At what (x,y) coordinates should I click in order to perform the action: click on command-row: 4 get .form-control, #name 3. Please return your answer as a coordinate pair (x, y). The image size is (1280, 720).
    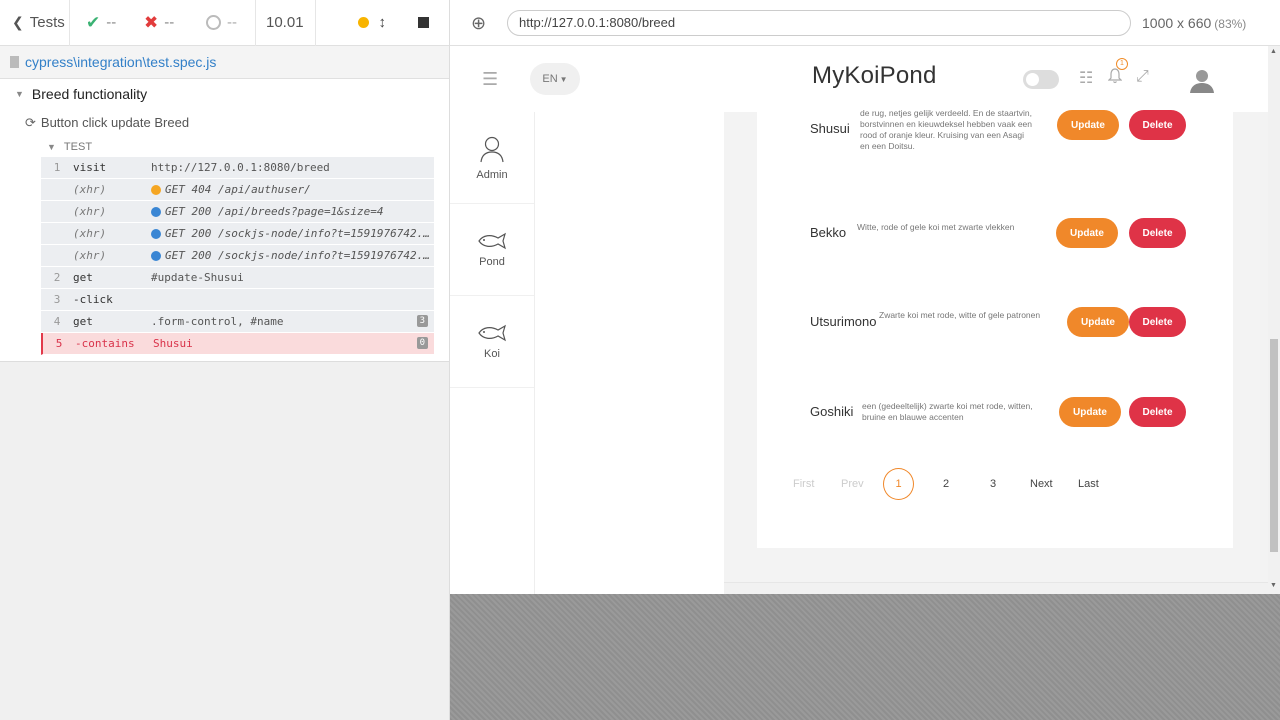
    Looking at the image, I should click on (237, 322).